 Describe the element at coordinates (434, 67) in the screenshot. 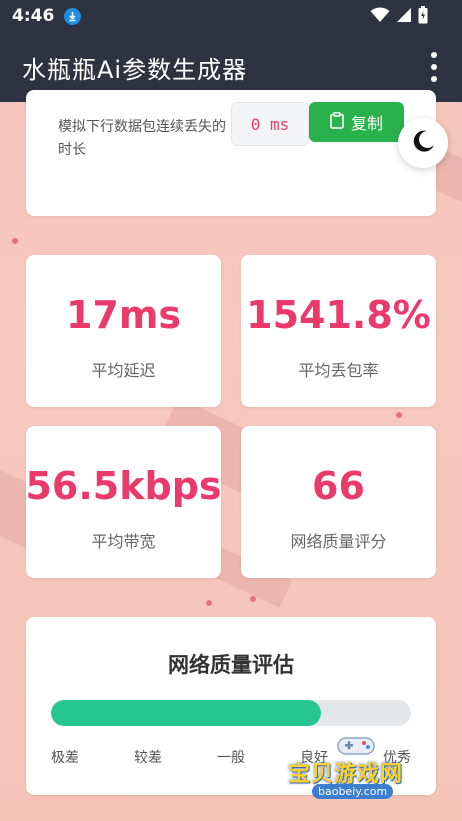

I see `more-vert-icon` at that location.